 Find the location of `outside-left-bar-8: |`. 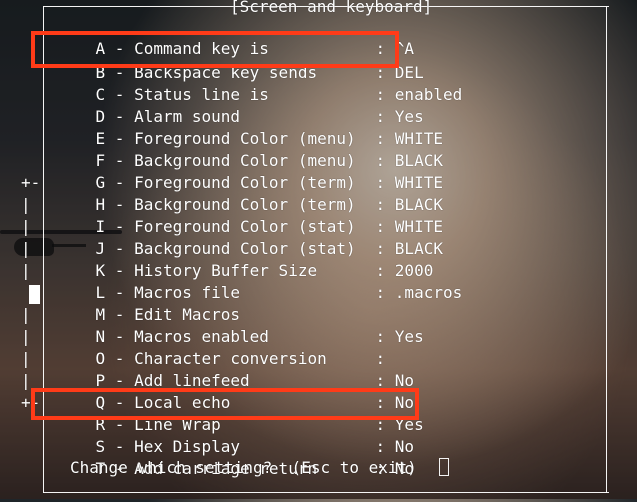

outside-left-bar-8: | is located at coordinates (26, 380).